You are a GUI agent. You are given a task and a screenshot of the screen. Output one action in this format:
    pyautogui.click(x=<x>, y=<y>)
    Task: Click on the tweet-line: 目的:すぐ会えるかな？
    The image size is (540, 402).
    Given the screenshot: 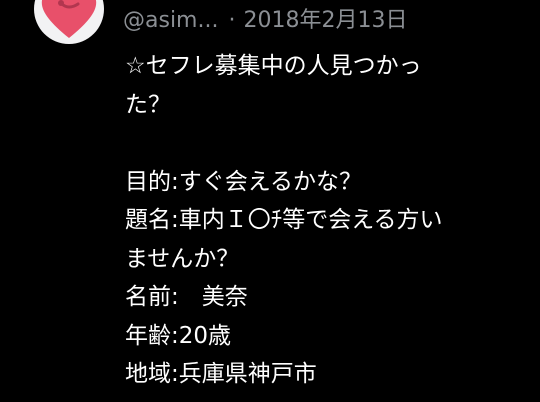 What is the action you would take?
    pyautogui.click(x=244, y=181)
    